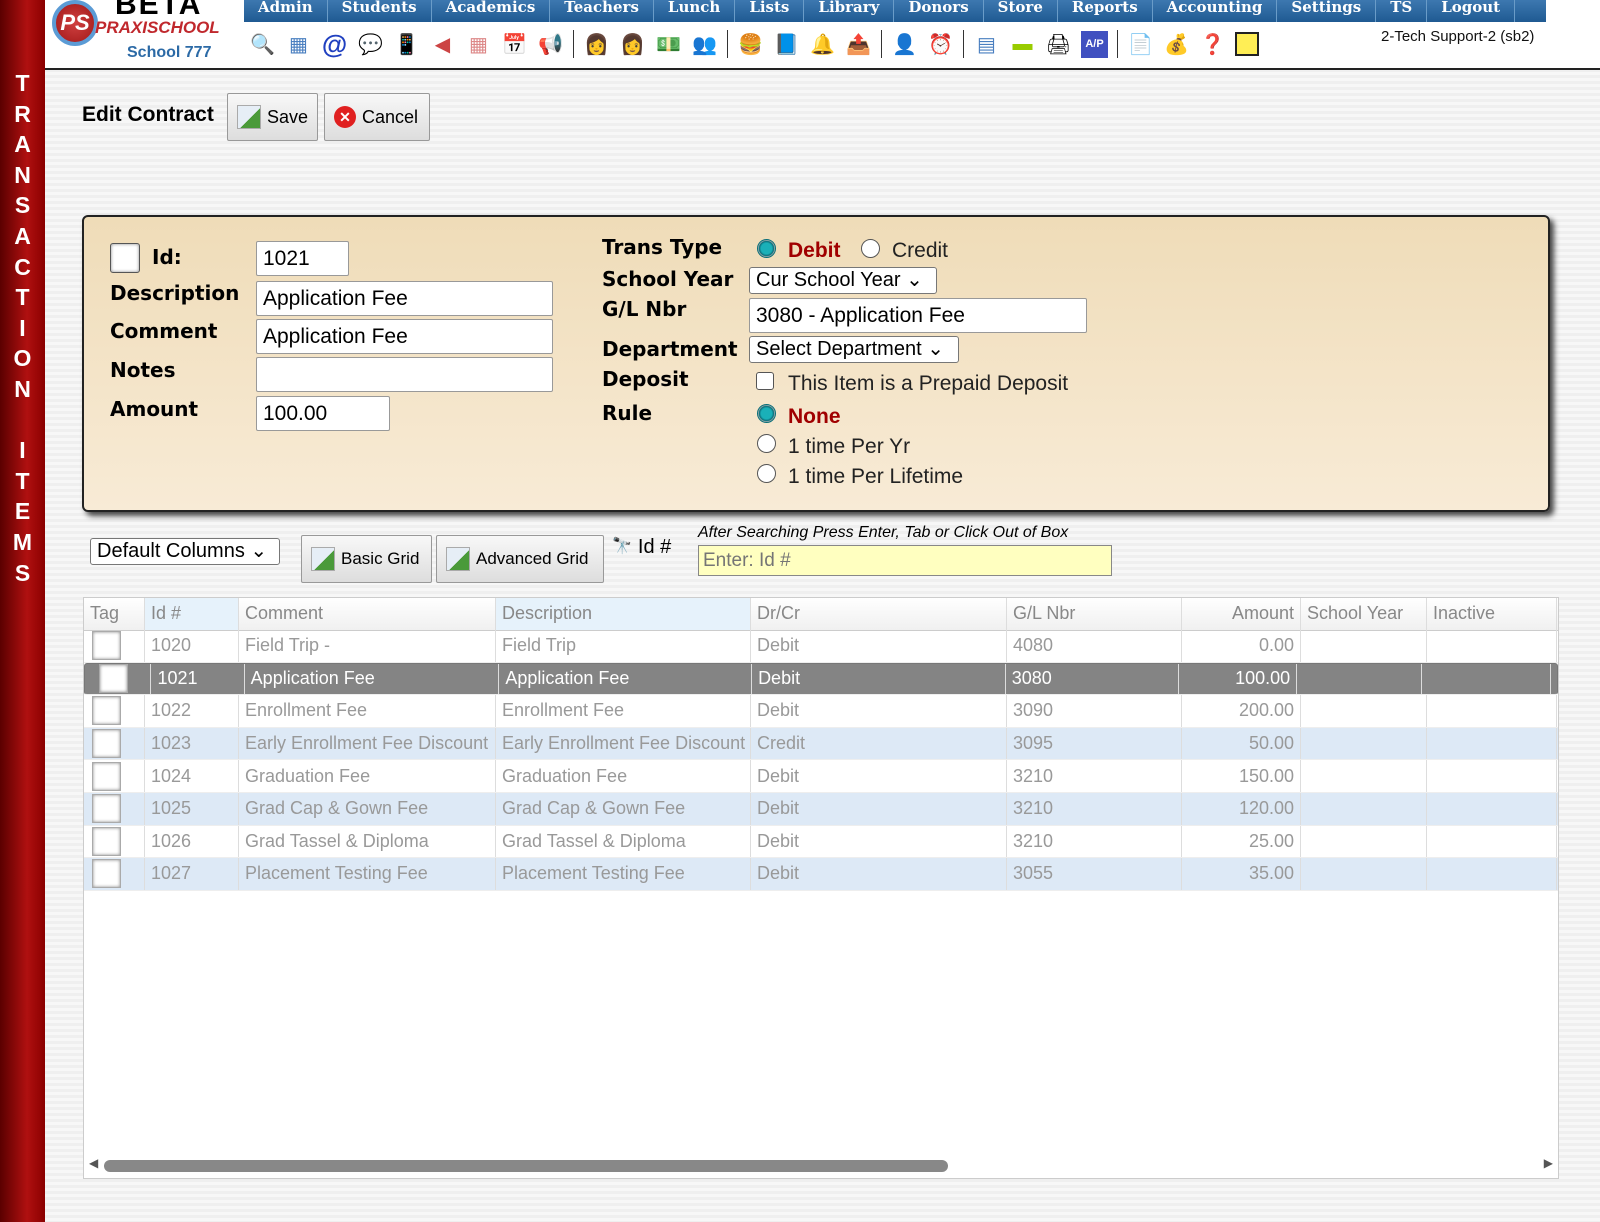 The width and height of the screenshot is (1600, 1222). I want to click on cell: 3080, so click(1093, 679).